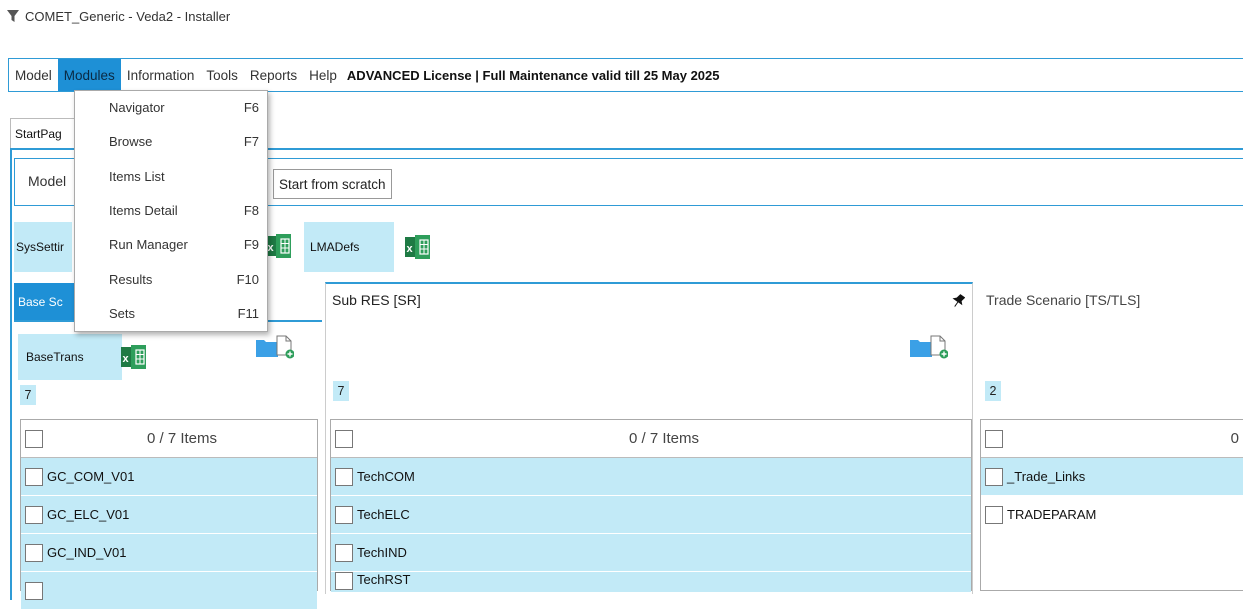 This screenshot has height=610, width=1243. Describe the element at coordinates (993, 391) in the screenshot. I see `trade-count-badge: 2` at that location.